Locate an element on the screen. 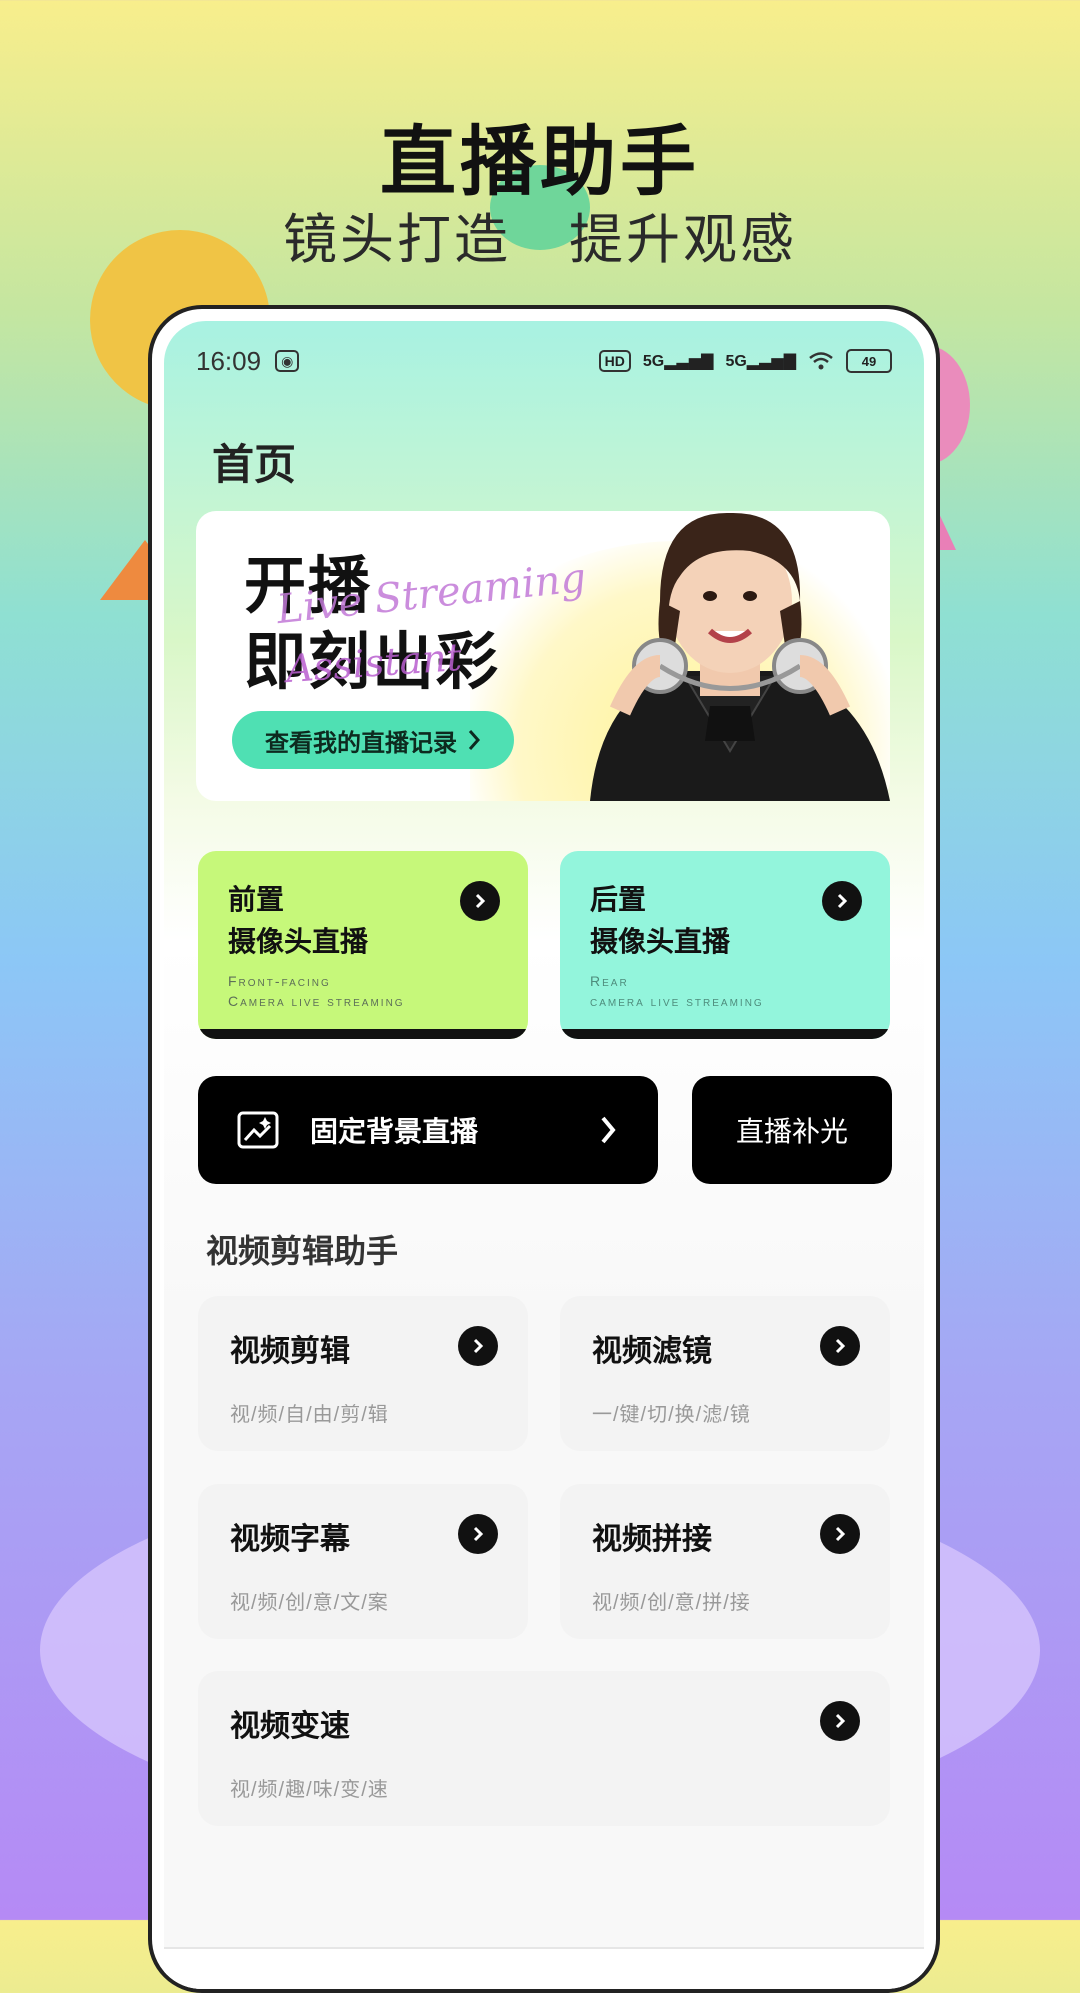  view-live-records-label: 查看我的直播记录 is located at coordinates (361, 743).